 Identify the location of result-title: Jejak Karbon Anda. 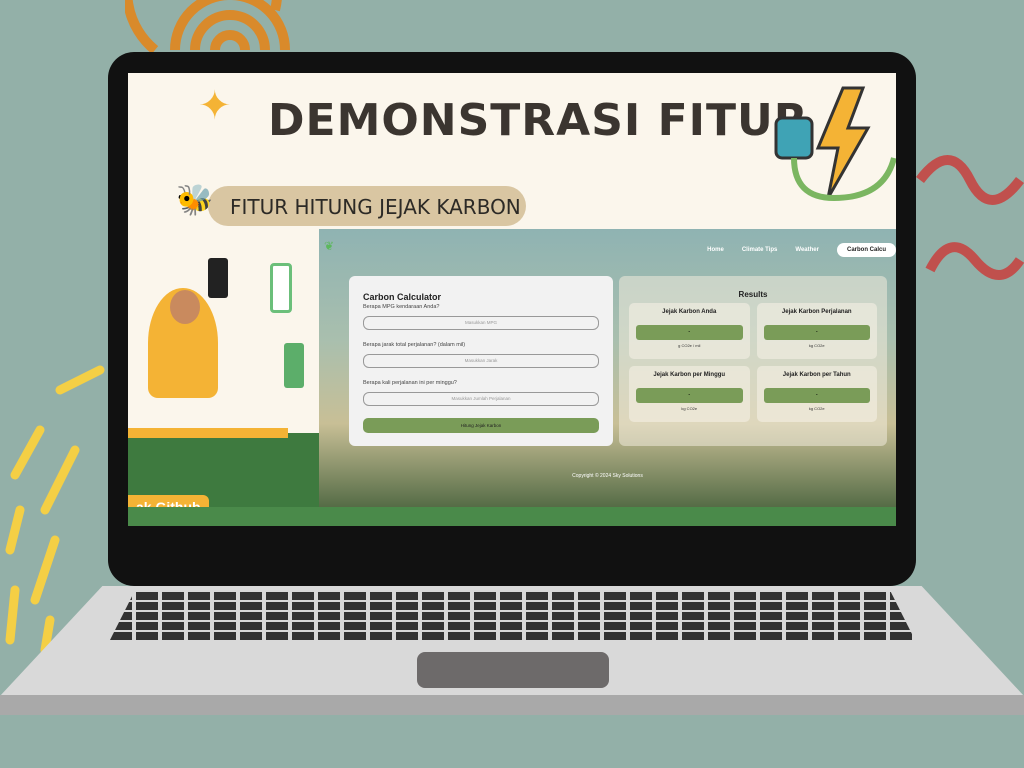
(689, 312).